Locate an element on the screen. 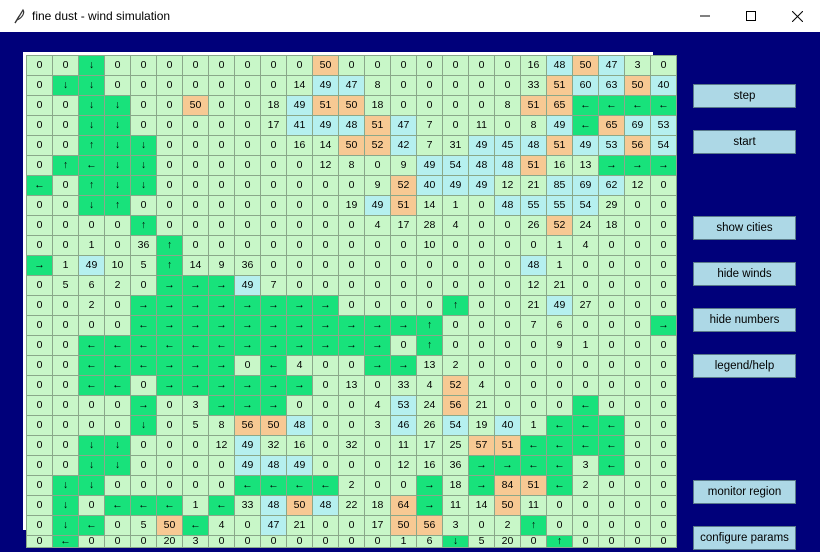 The image size is (820, 552). grid-cell: 17 is located at coordinates (273, 125).